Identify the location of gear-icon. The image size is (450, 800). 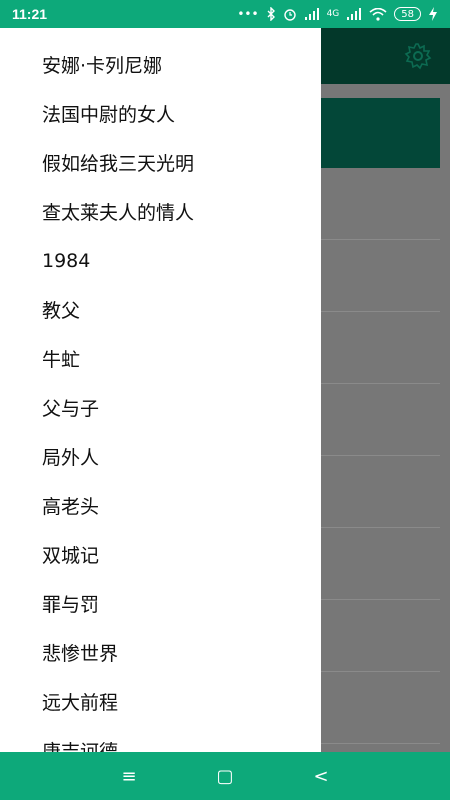
(418, 56).